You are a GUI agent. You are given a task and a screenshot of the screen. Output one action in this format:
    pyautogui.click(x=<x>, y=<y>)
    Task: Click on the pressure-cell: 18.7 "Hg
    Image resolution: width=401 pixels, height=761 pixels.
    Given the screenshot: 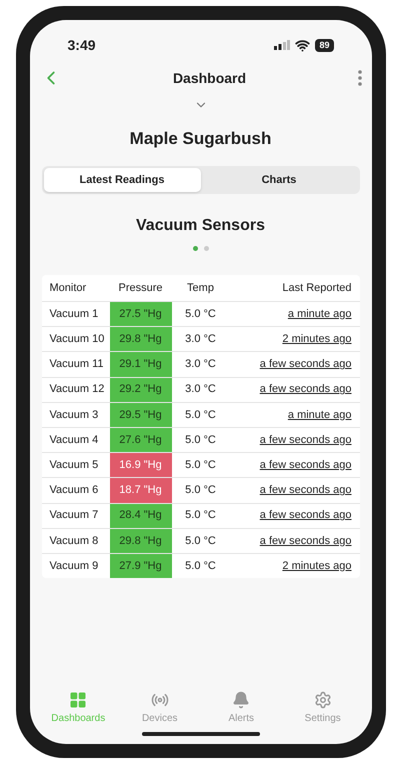 What is the action you would take?
    pyautogui.click(x=141, y=490)
    